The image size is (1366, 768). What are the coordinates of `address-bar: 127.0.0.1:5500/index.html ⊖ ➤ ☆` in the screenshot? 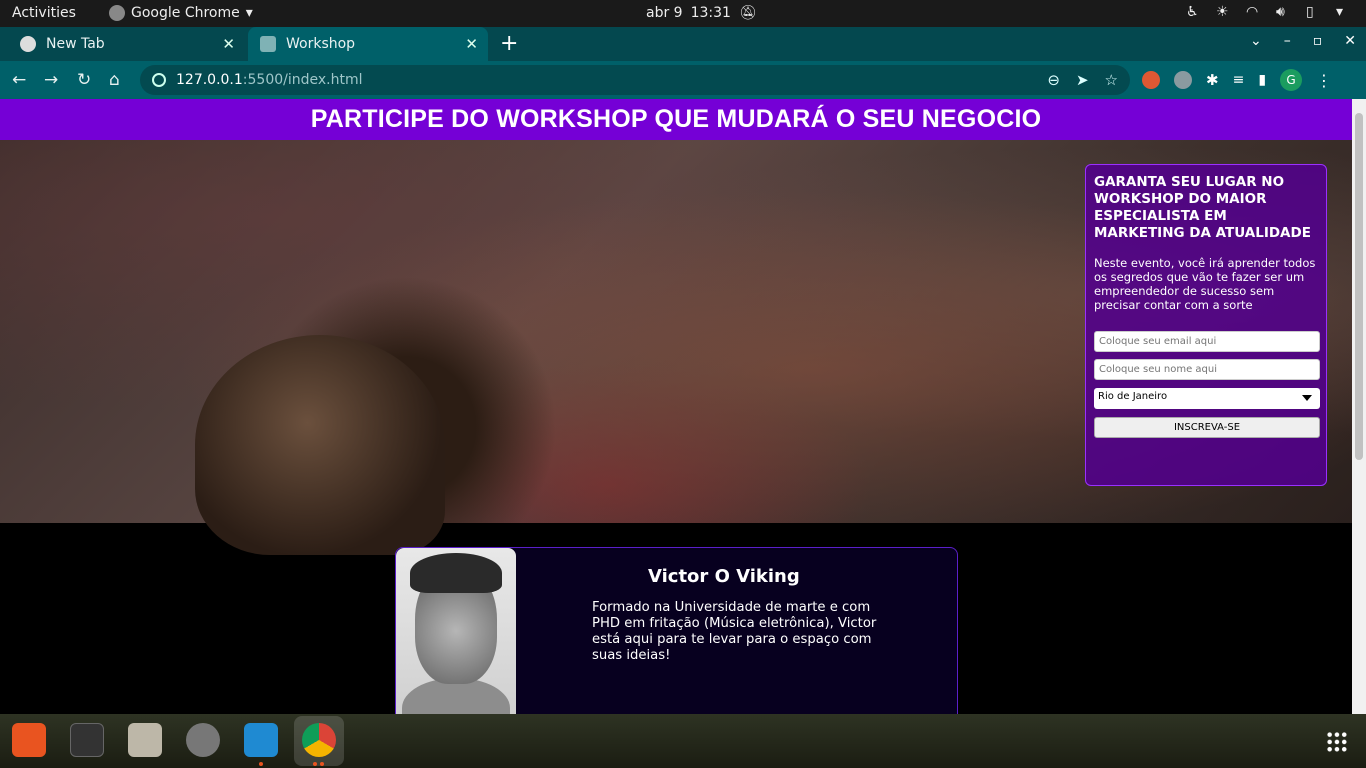 It's located at (635, 80).